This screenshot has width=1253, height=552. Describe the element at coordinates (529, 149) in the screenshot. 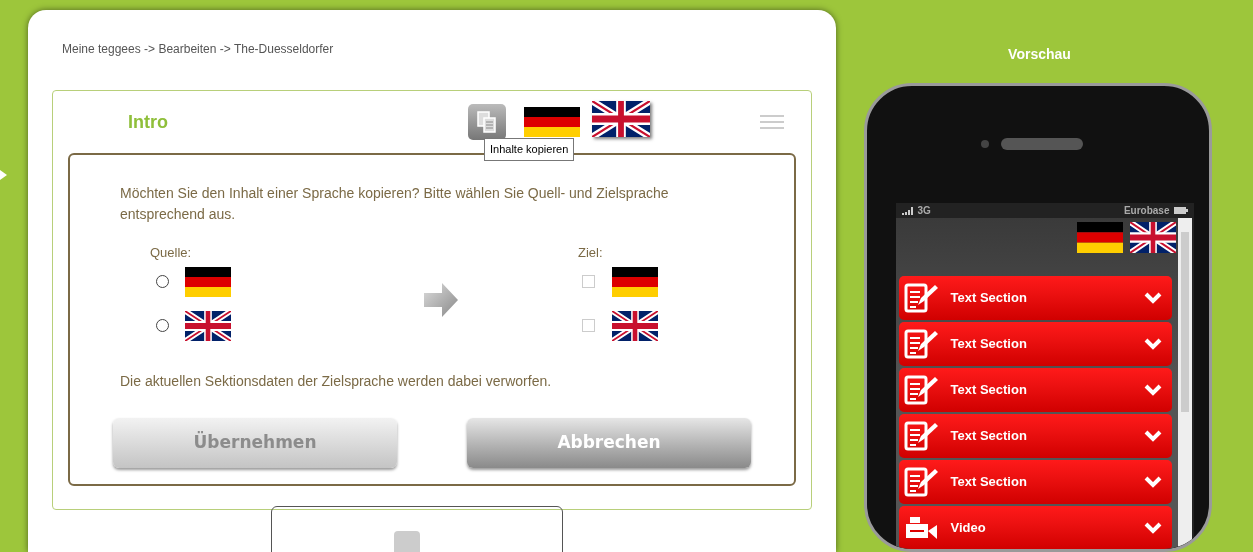

I see `tooltip: Inhalte kopieren` at that location.